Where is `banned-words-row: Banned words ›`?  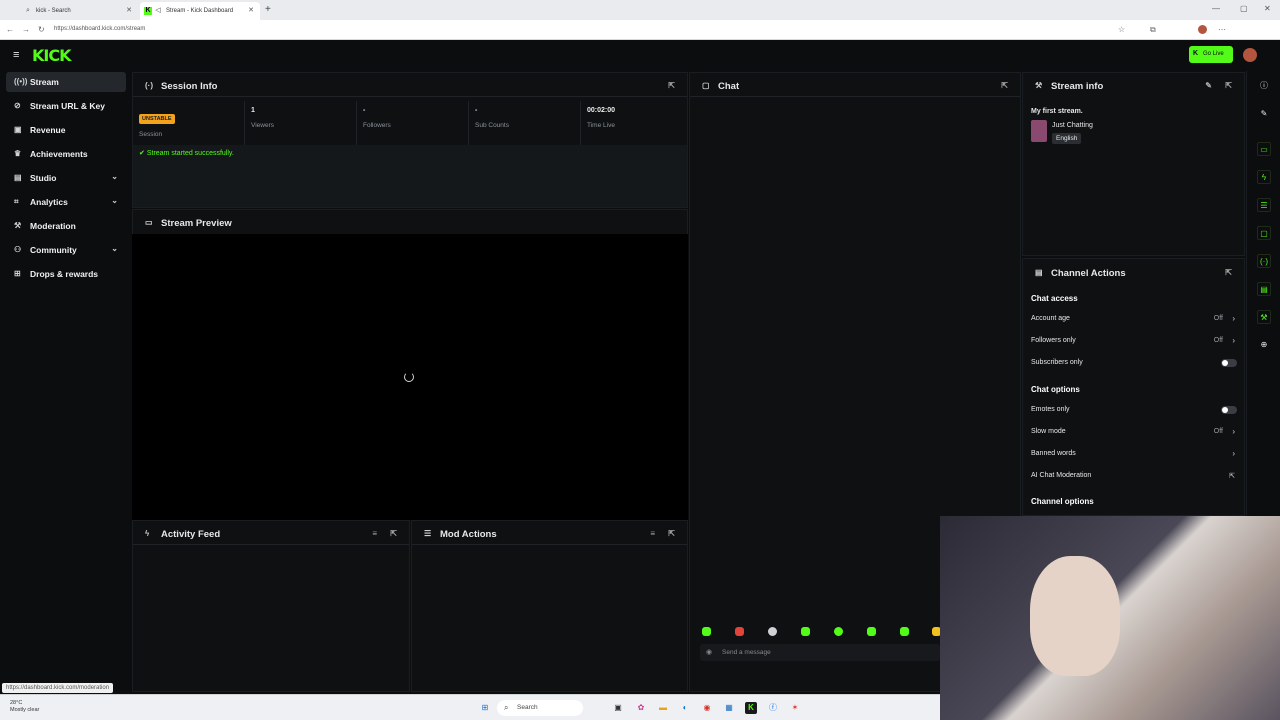
banned-words-row: Banned words › is located at coordinates (1134, 456).